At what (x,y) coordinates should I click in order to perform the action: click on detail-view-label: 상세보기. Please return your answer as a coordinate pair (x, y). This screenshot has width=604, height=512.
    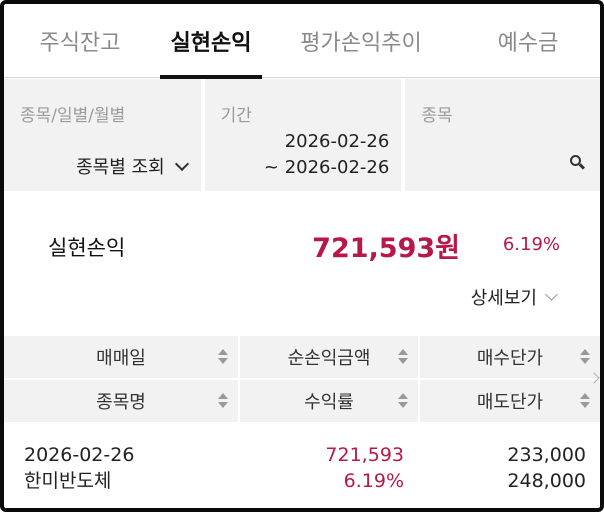
    Looking at the image, I should click on (503, 298).